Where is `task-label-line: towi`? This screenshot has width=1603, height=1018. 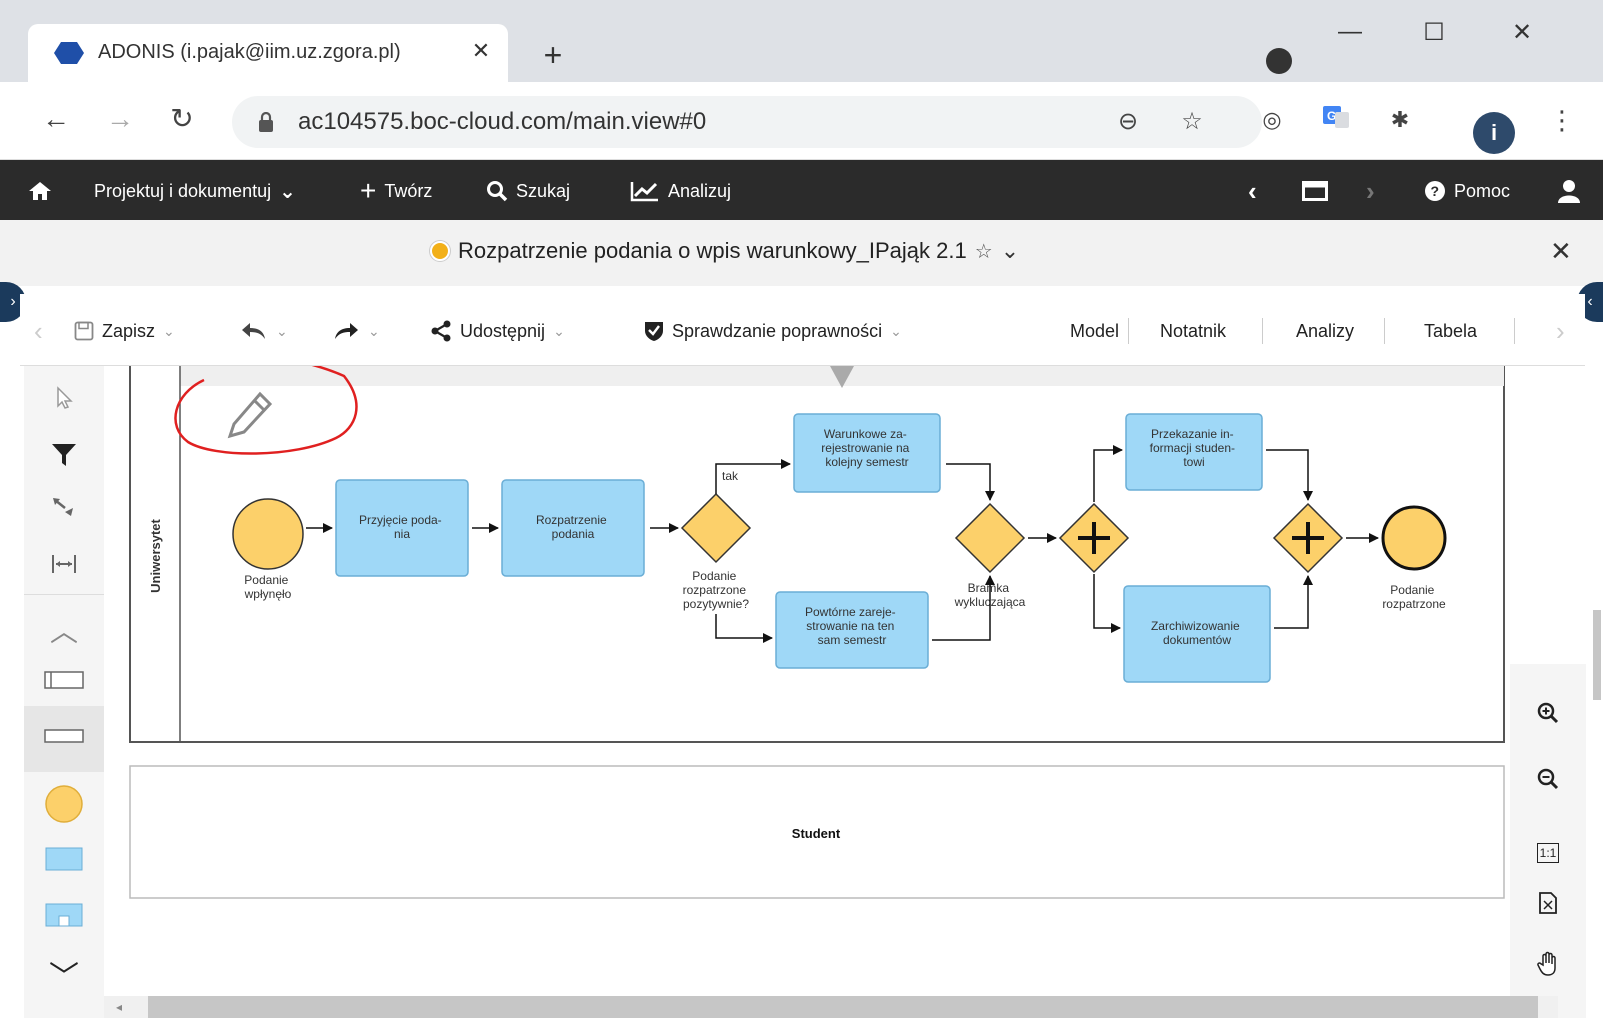
task-label-line: towi is located at coordinates (1193, 462).